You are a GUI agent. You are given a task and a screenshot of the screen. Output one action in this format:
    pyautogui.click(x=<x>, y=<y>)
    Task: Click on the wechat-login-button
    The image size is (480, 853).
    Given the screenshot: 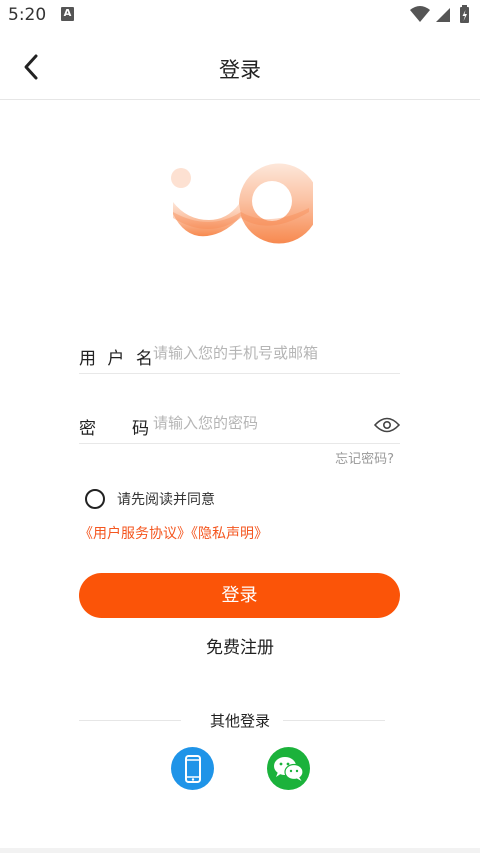 What is the action you would take?
    pyautogui.click(x=288, y=768)
    